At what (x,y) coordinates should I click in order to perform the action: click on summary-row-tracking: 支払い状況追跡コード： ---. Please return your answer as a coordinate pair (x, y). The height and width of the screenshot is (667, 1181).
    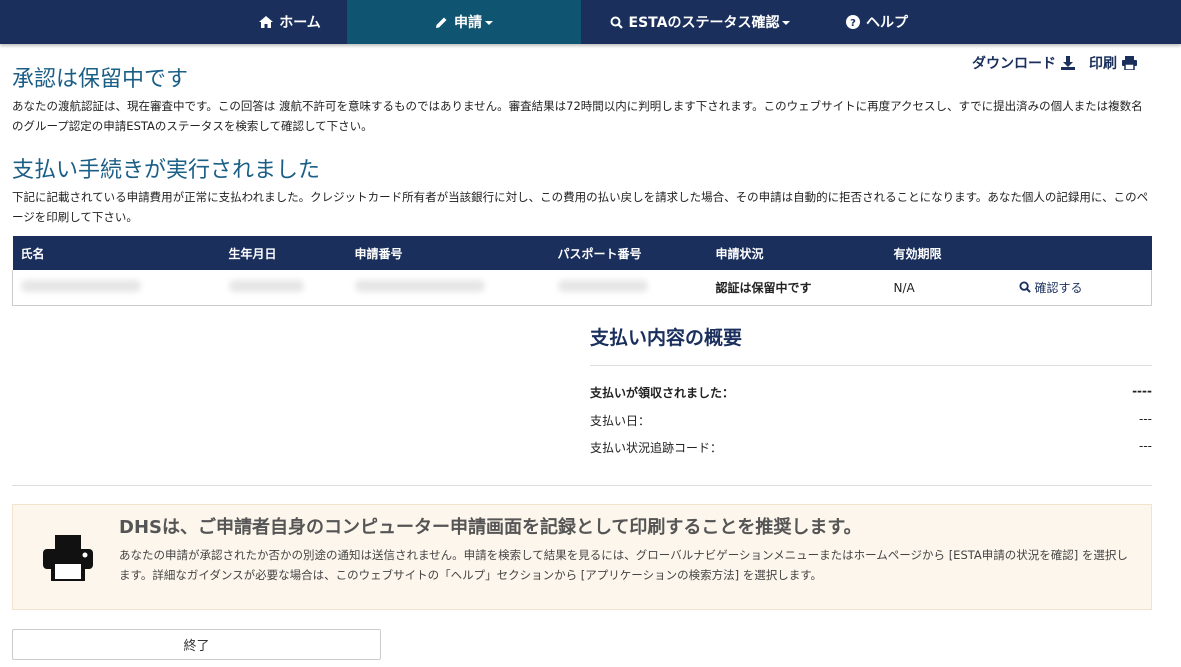
    Looking at the image, I should click on (871, 447).